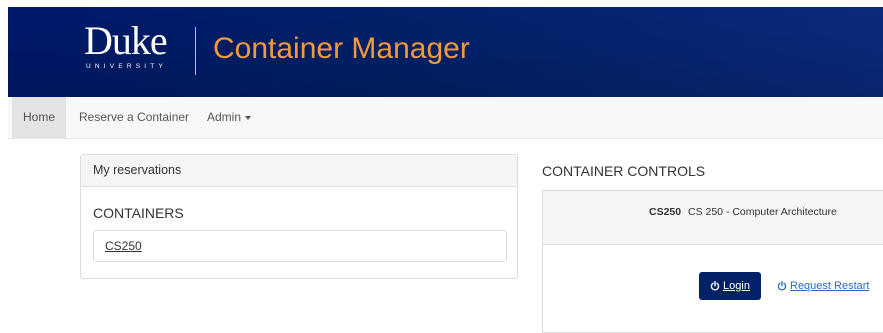 The image size is (883, 333). What do you see at coordinates (445, 118) in the screenshot?
I see `top-navbar: Home Reserve a Container Admin` at bounding box center [445, 118].